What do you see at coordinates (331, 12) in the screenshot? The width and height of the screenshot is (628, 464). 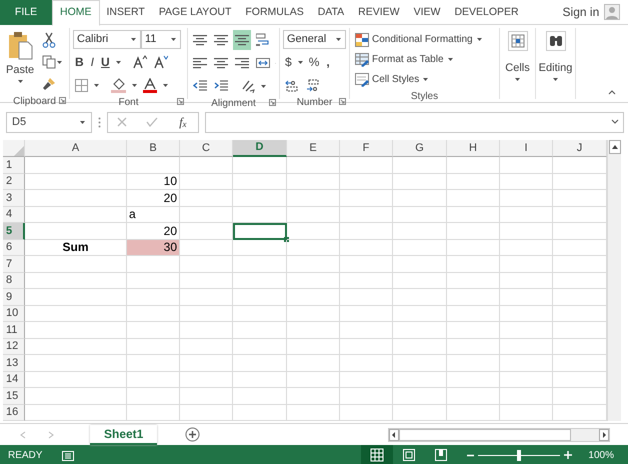 I see `ribbon-tab: DATA` at bounding box center [331, 12].